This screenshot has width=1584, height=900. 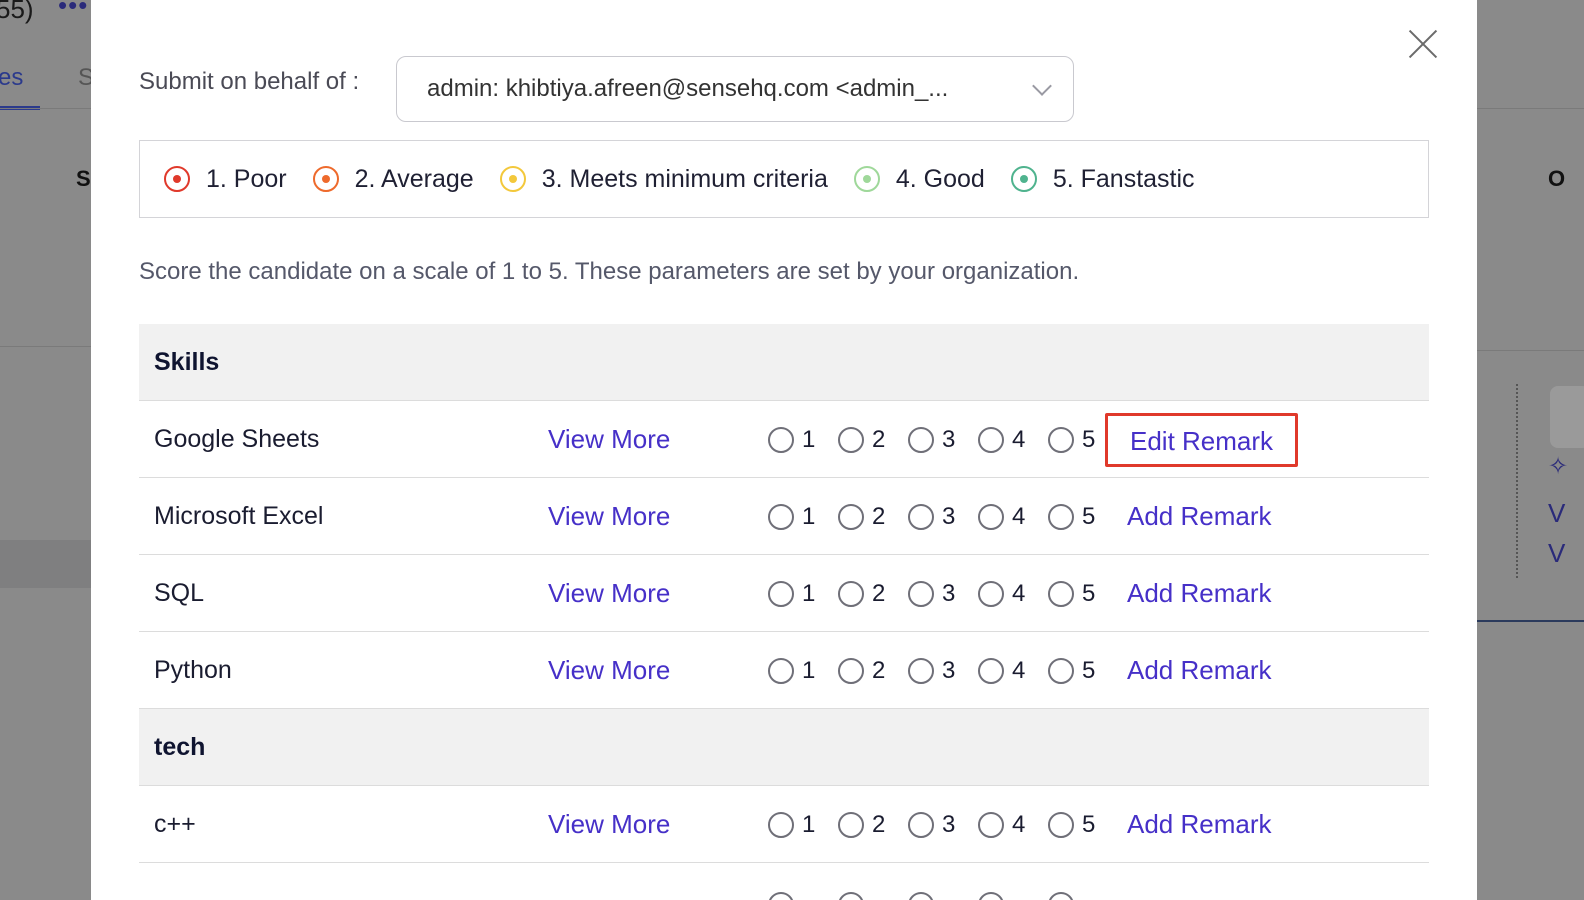 What do you see at coordinates (1557, 178) in the screenshot?
I see `right-section-heading: O` at bounding box center [1557, 178].